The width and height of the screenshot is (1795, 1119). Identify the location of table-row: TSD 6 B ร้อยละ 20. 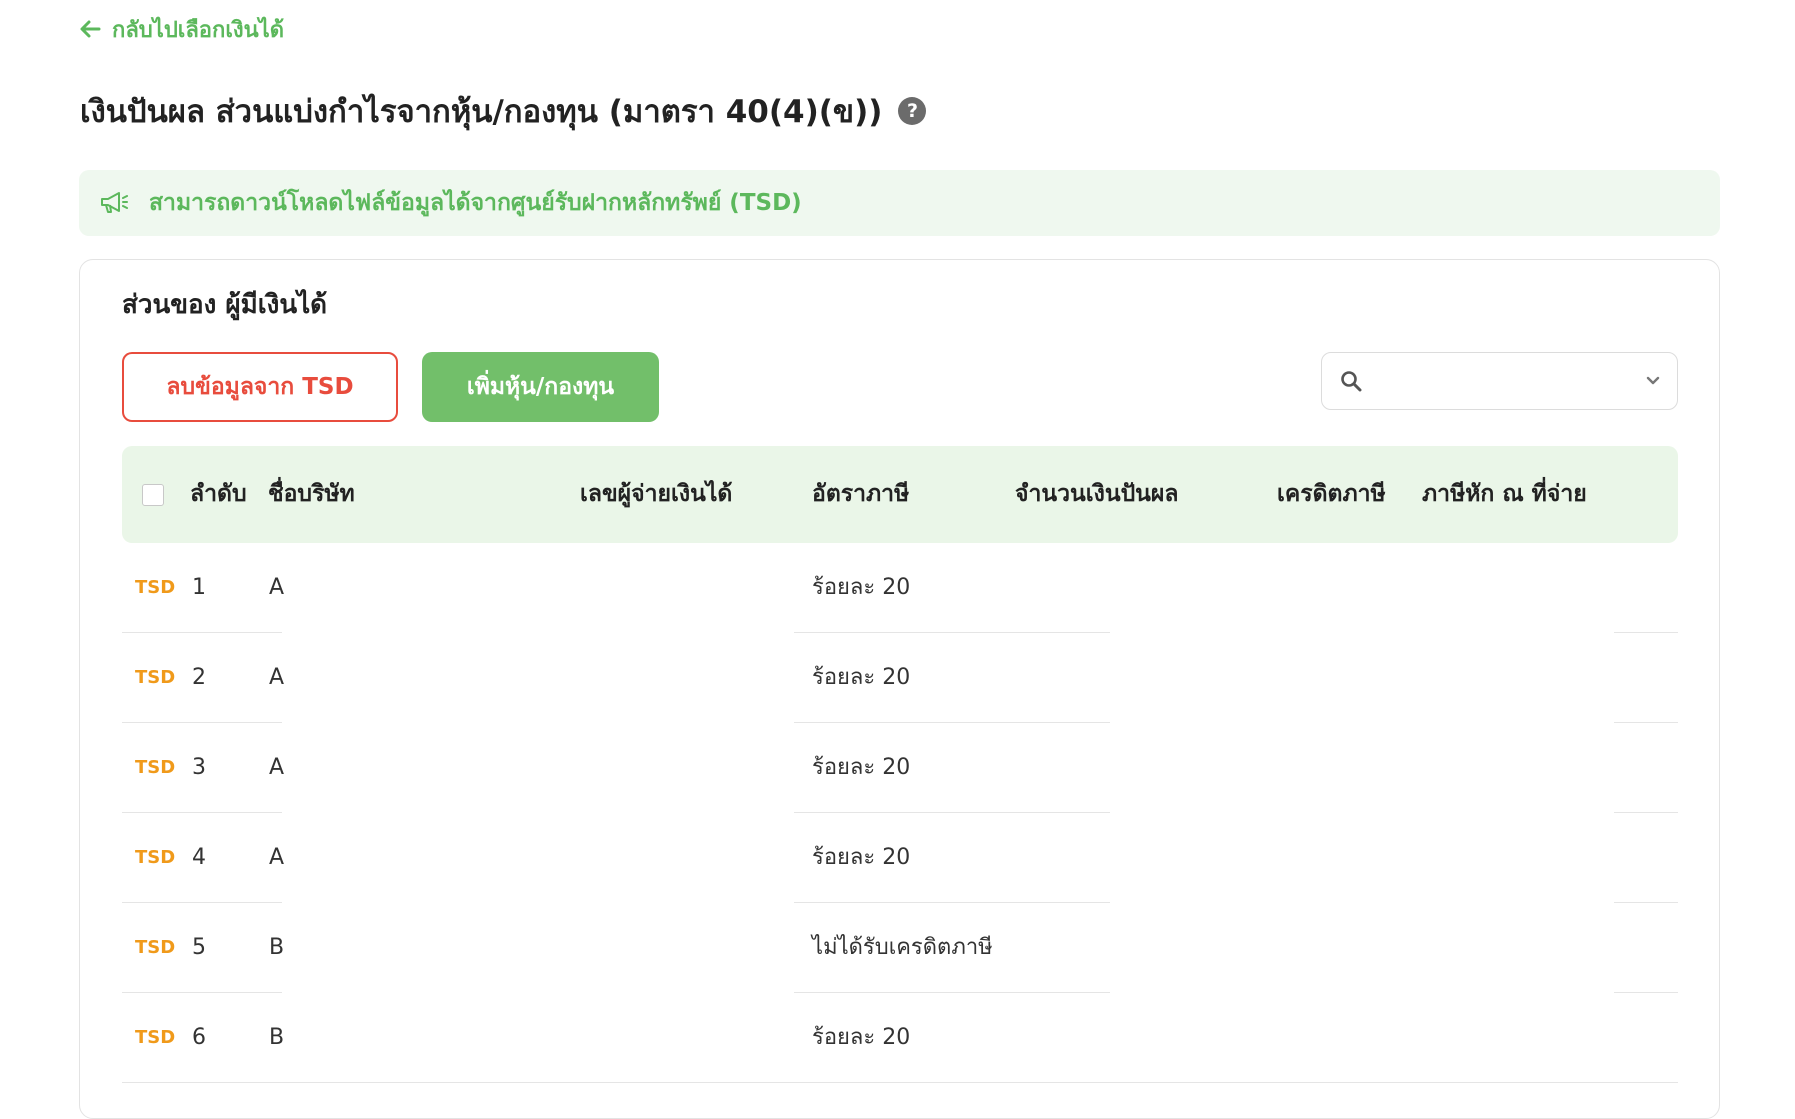
(900, 1038).